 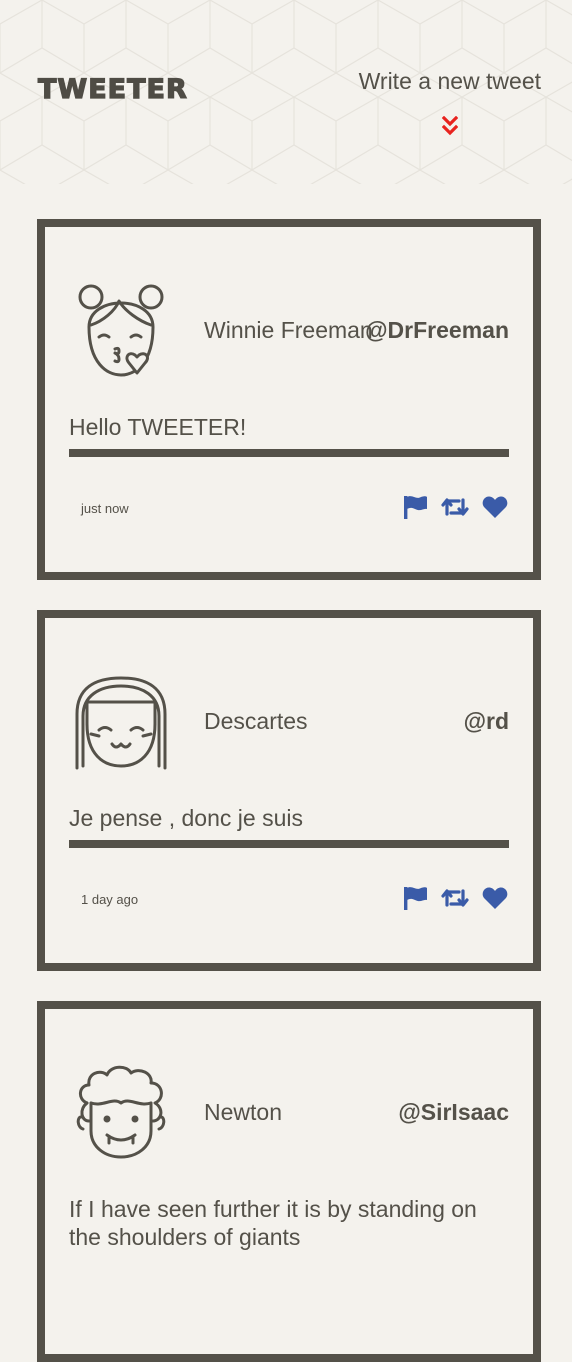 I want to click on tweet-author-handle: @DrFreeman, so click(x=437, y=330).